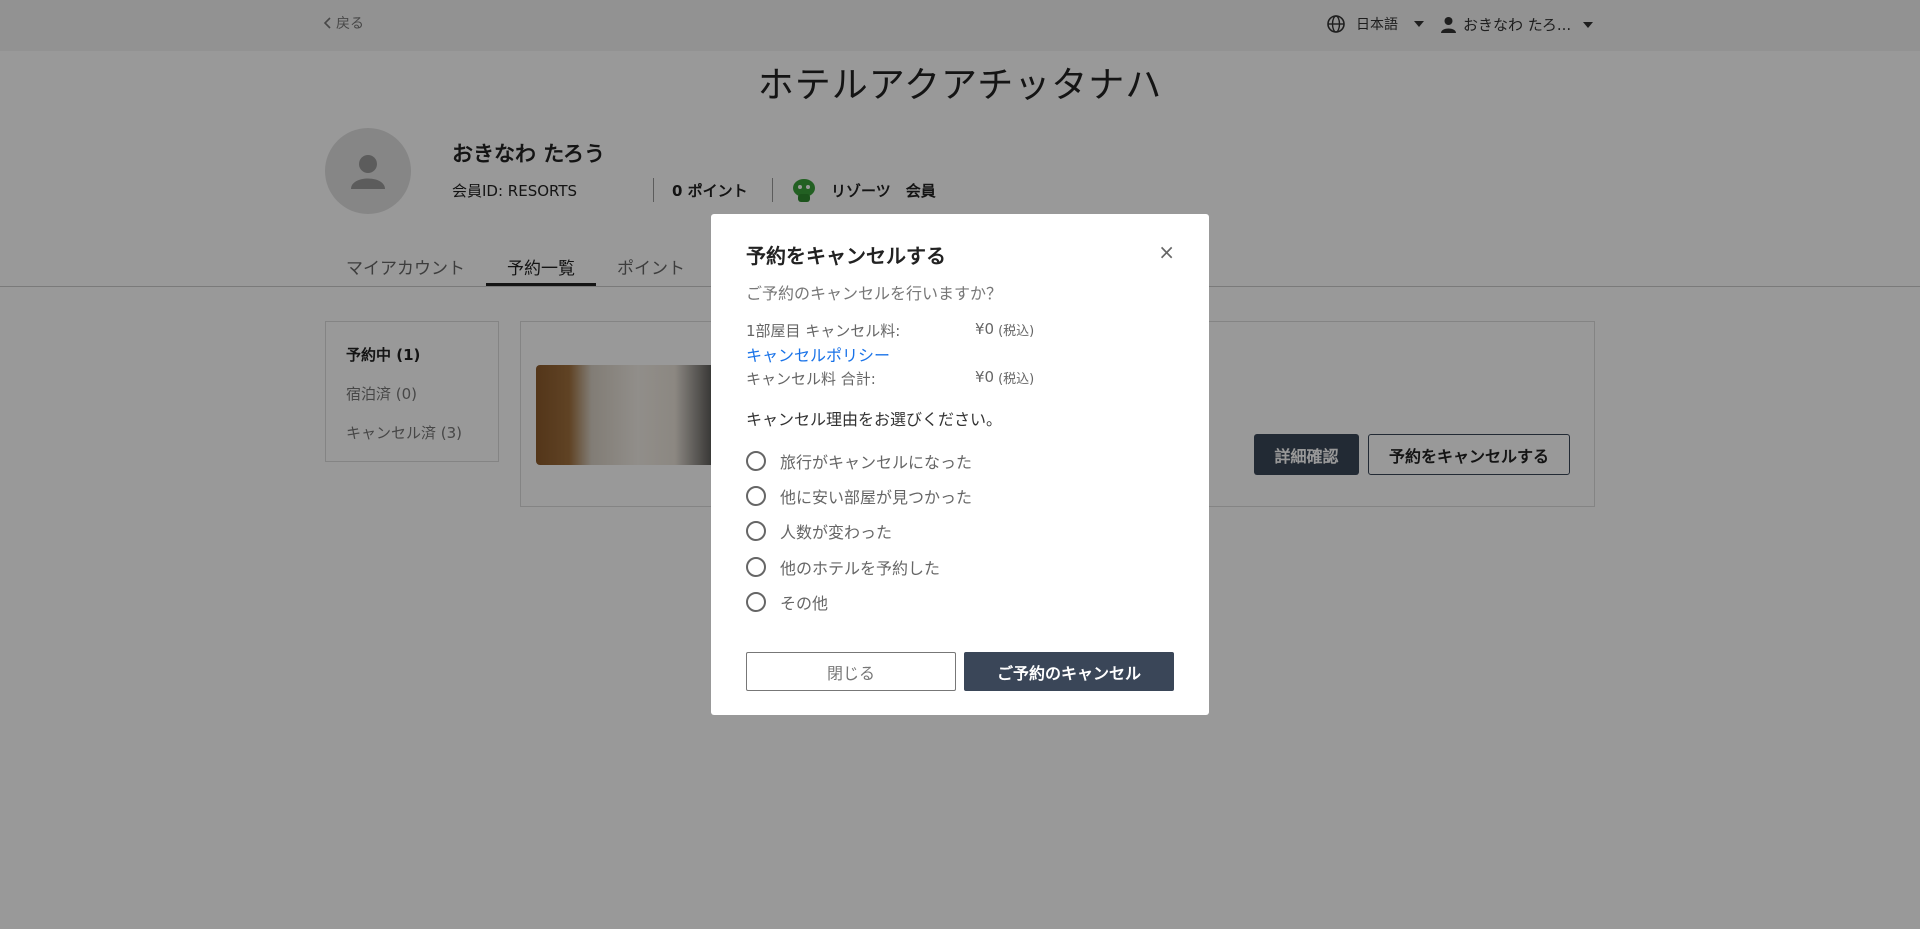  What do you see at coordinates (876, 497) in the screenshot?
I see `reason-label: 他に安い部屋が見つかった` at bounding box center [876, 497].